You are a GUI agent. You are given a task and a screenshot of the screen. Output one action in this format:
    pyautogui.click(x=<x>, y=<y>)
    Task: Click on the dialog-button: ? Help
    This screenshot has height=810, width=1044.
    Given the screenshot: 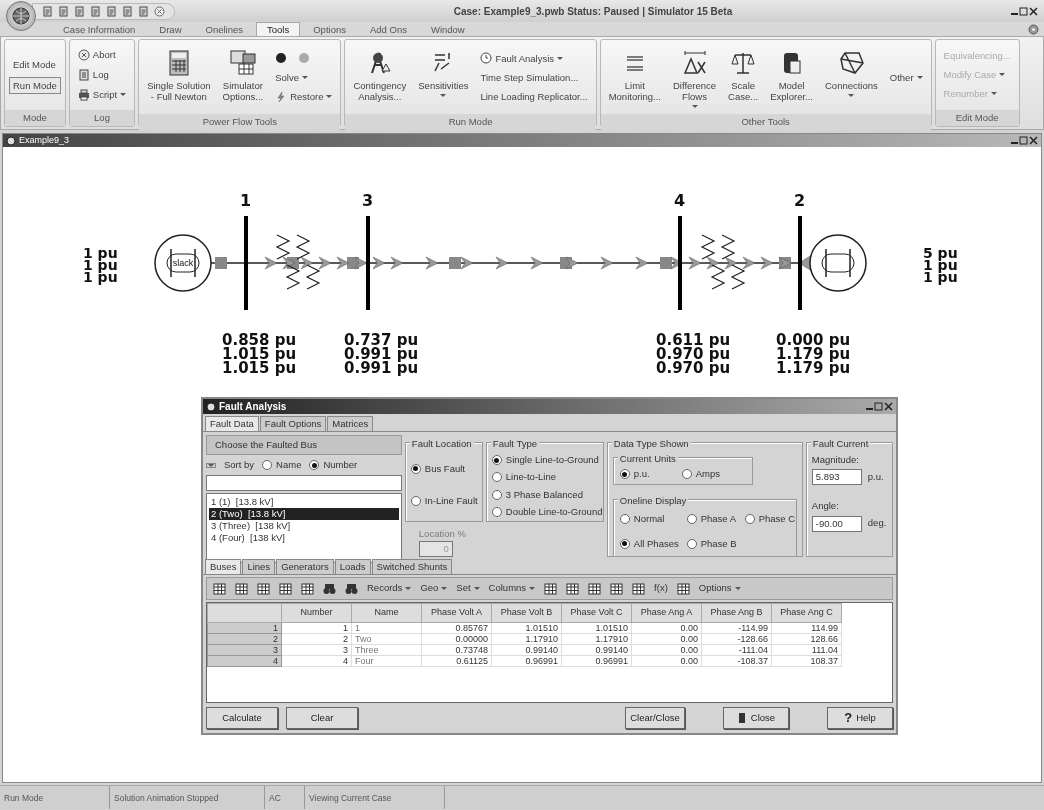 What is the action you would take?
    pyautogui.click(x=860, y=718)
    